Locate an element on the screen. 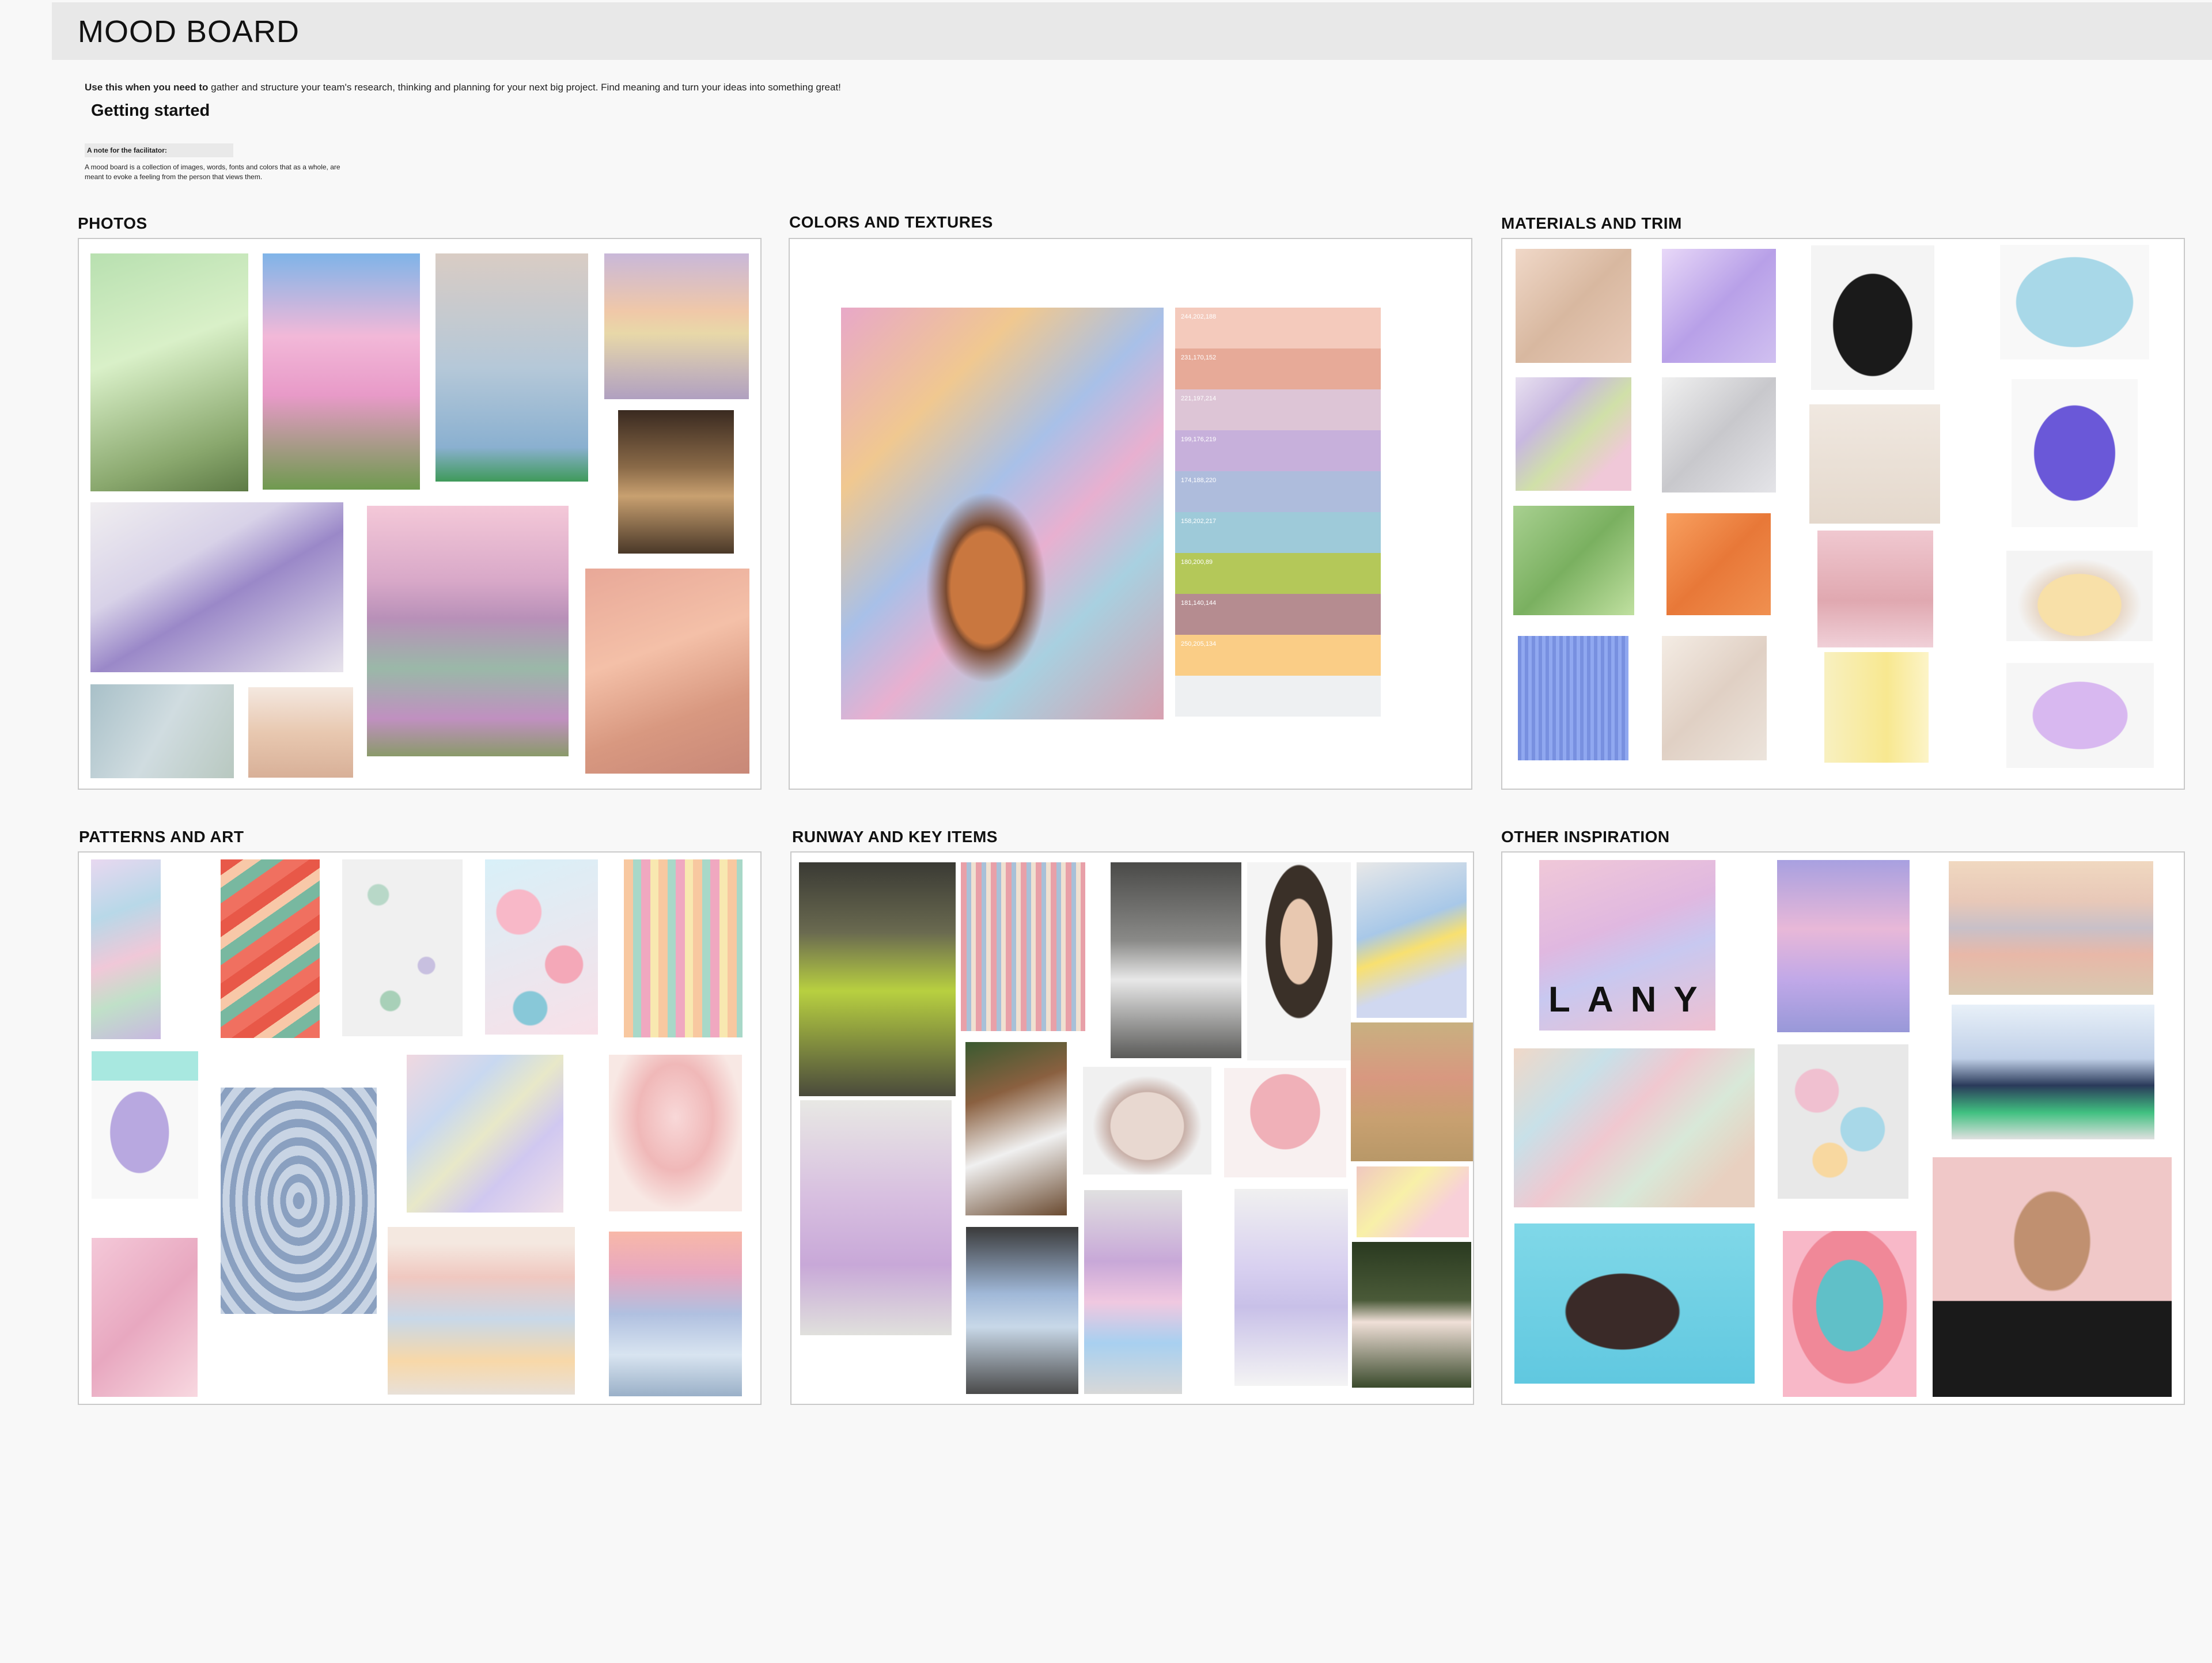  material-blue-ribbed is located at coordinates (1573, 698).